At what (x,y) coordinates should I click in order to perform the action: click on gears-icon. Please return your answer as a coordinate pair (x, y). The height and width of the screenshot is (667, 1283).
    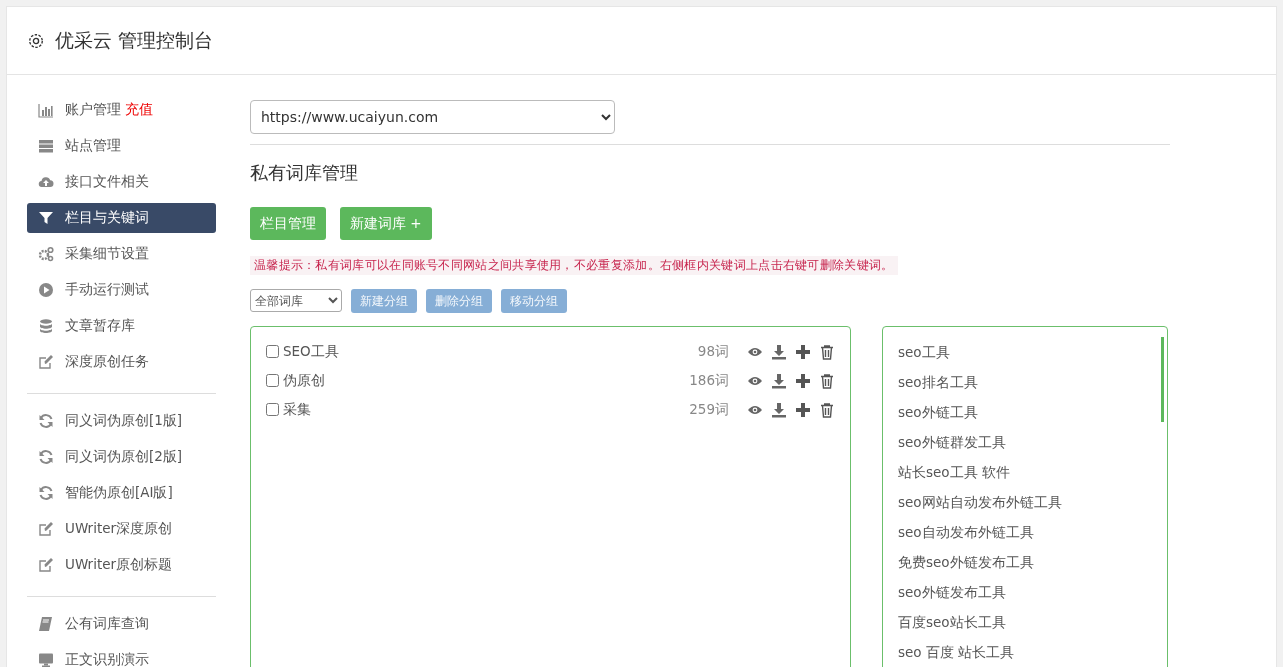
    Looking at the image, I should click on (46, 254).